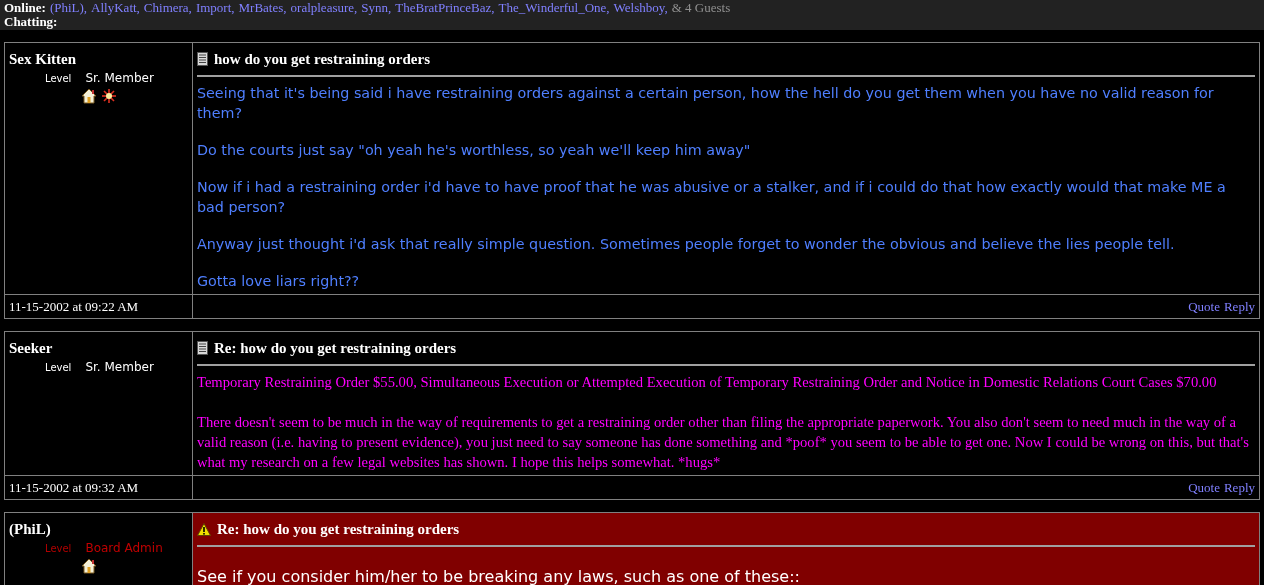 The width and height of the screenshot is (1264, 585). What do you see at coordinates (31, 21) in the screenshot?
I see `chatting-label: Chatting:` at bounding box center [31, 21].